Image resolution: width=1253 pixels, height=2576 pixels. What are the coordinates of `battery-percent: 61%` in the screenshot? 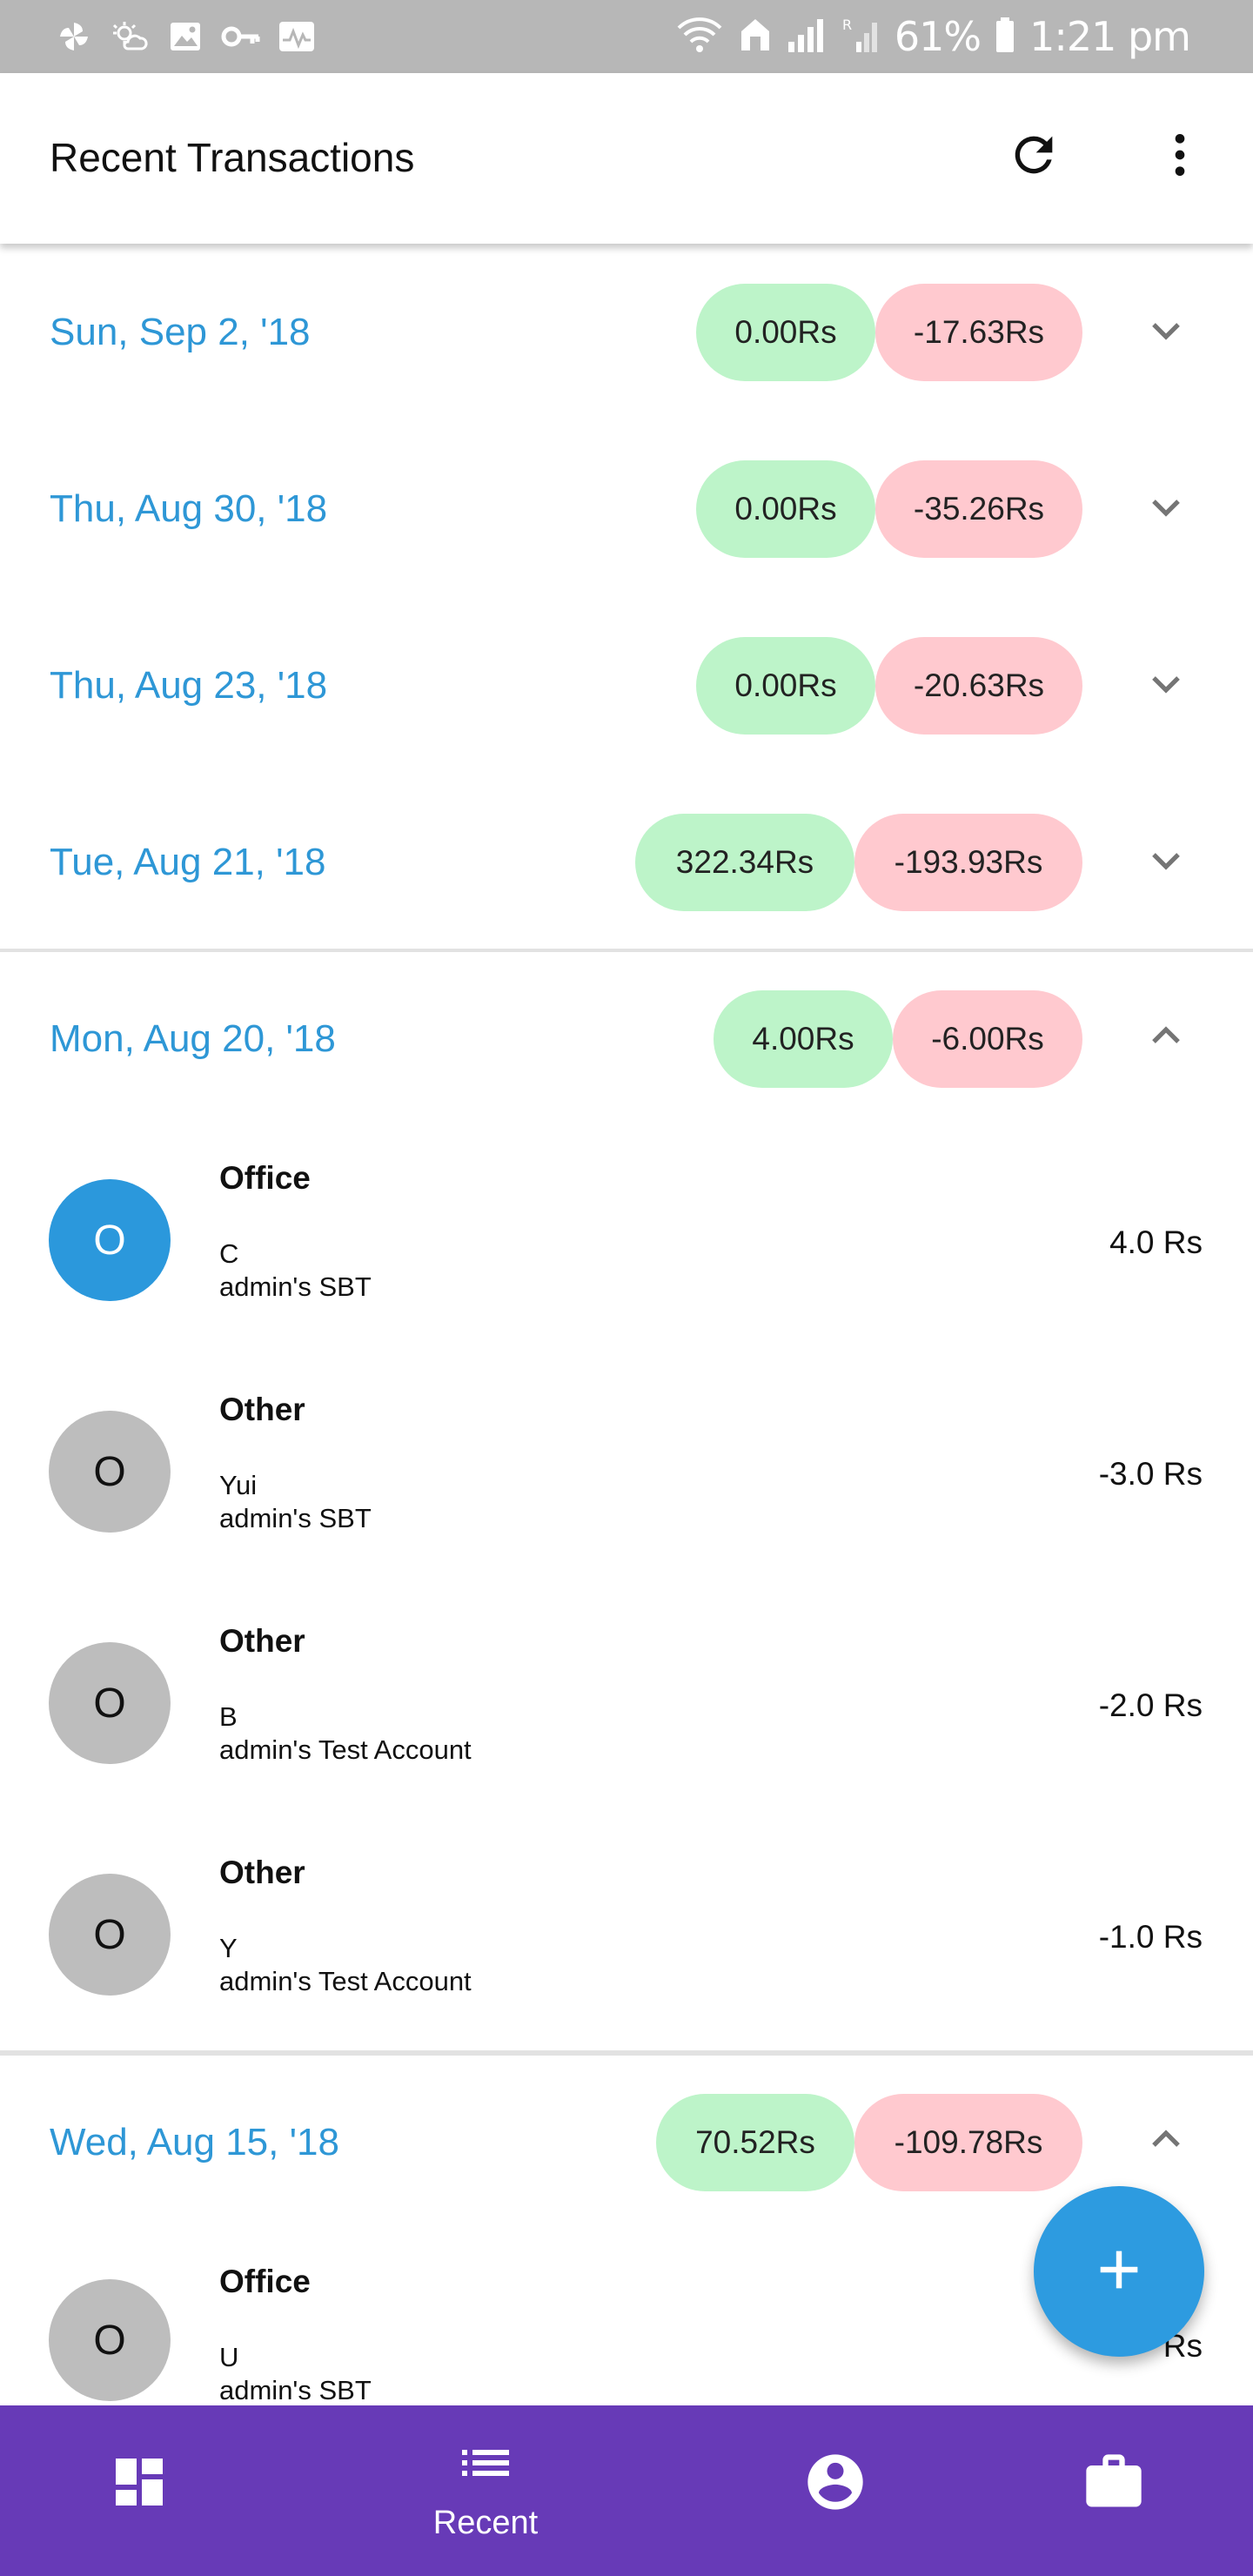 It's located at (938, 37).